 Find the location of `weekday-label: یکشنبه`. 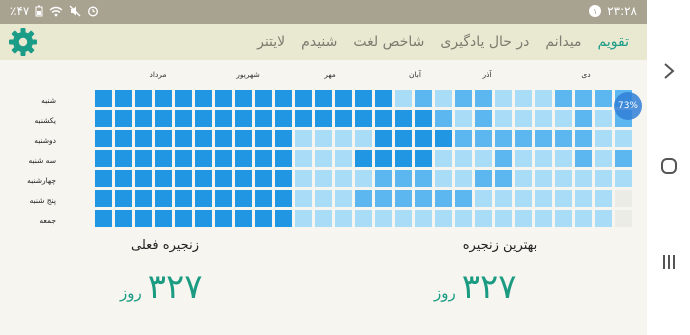

weekday-label: یکشنبه is located at coordinates (45, 120).